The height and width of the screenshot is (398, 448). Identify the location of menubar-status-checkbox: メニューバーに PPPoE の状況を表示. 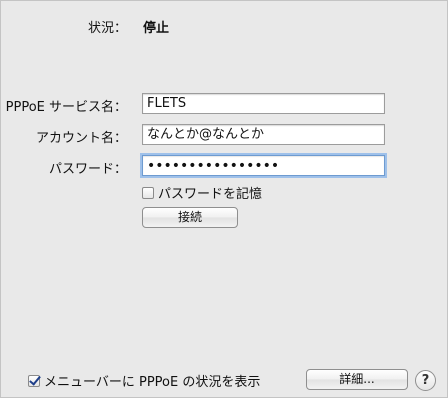
(144, 380).